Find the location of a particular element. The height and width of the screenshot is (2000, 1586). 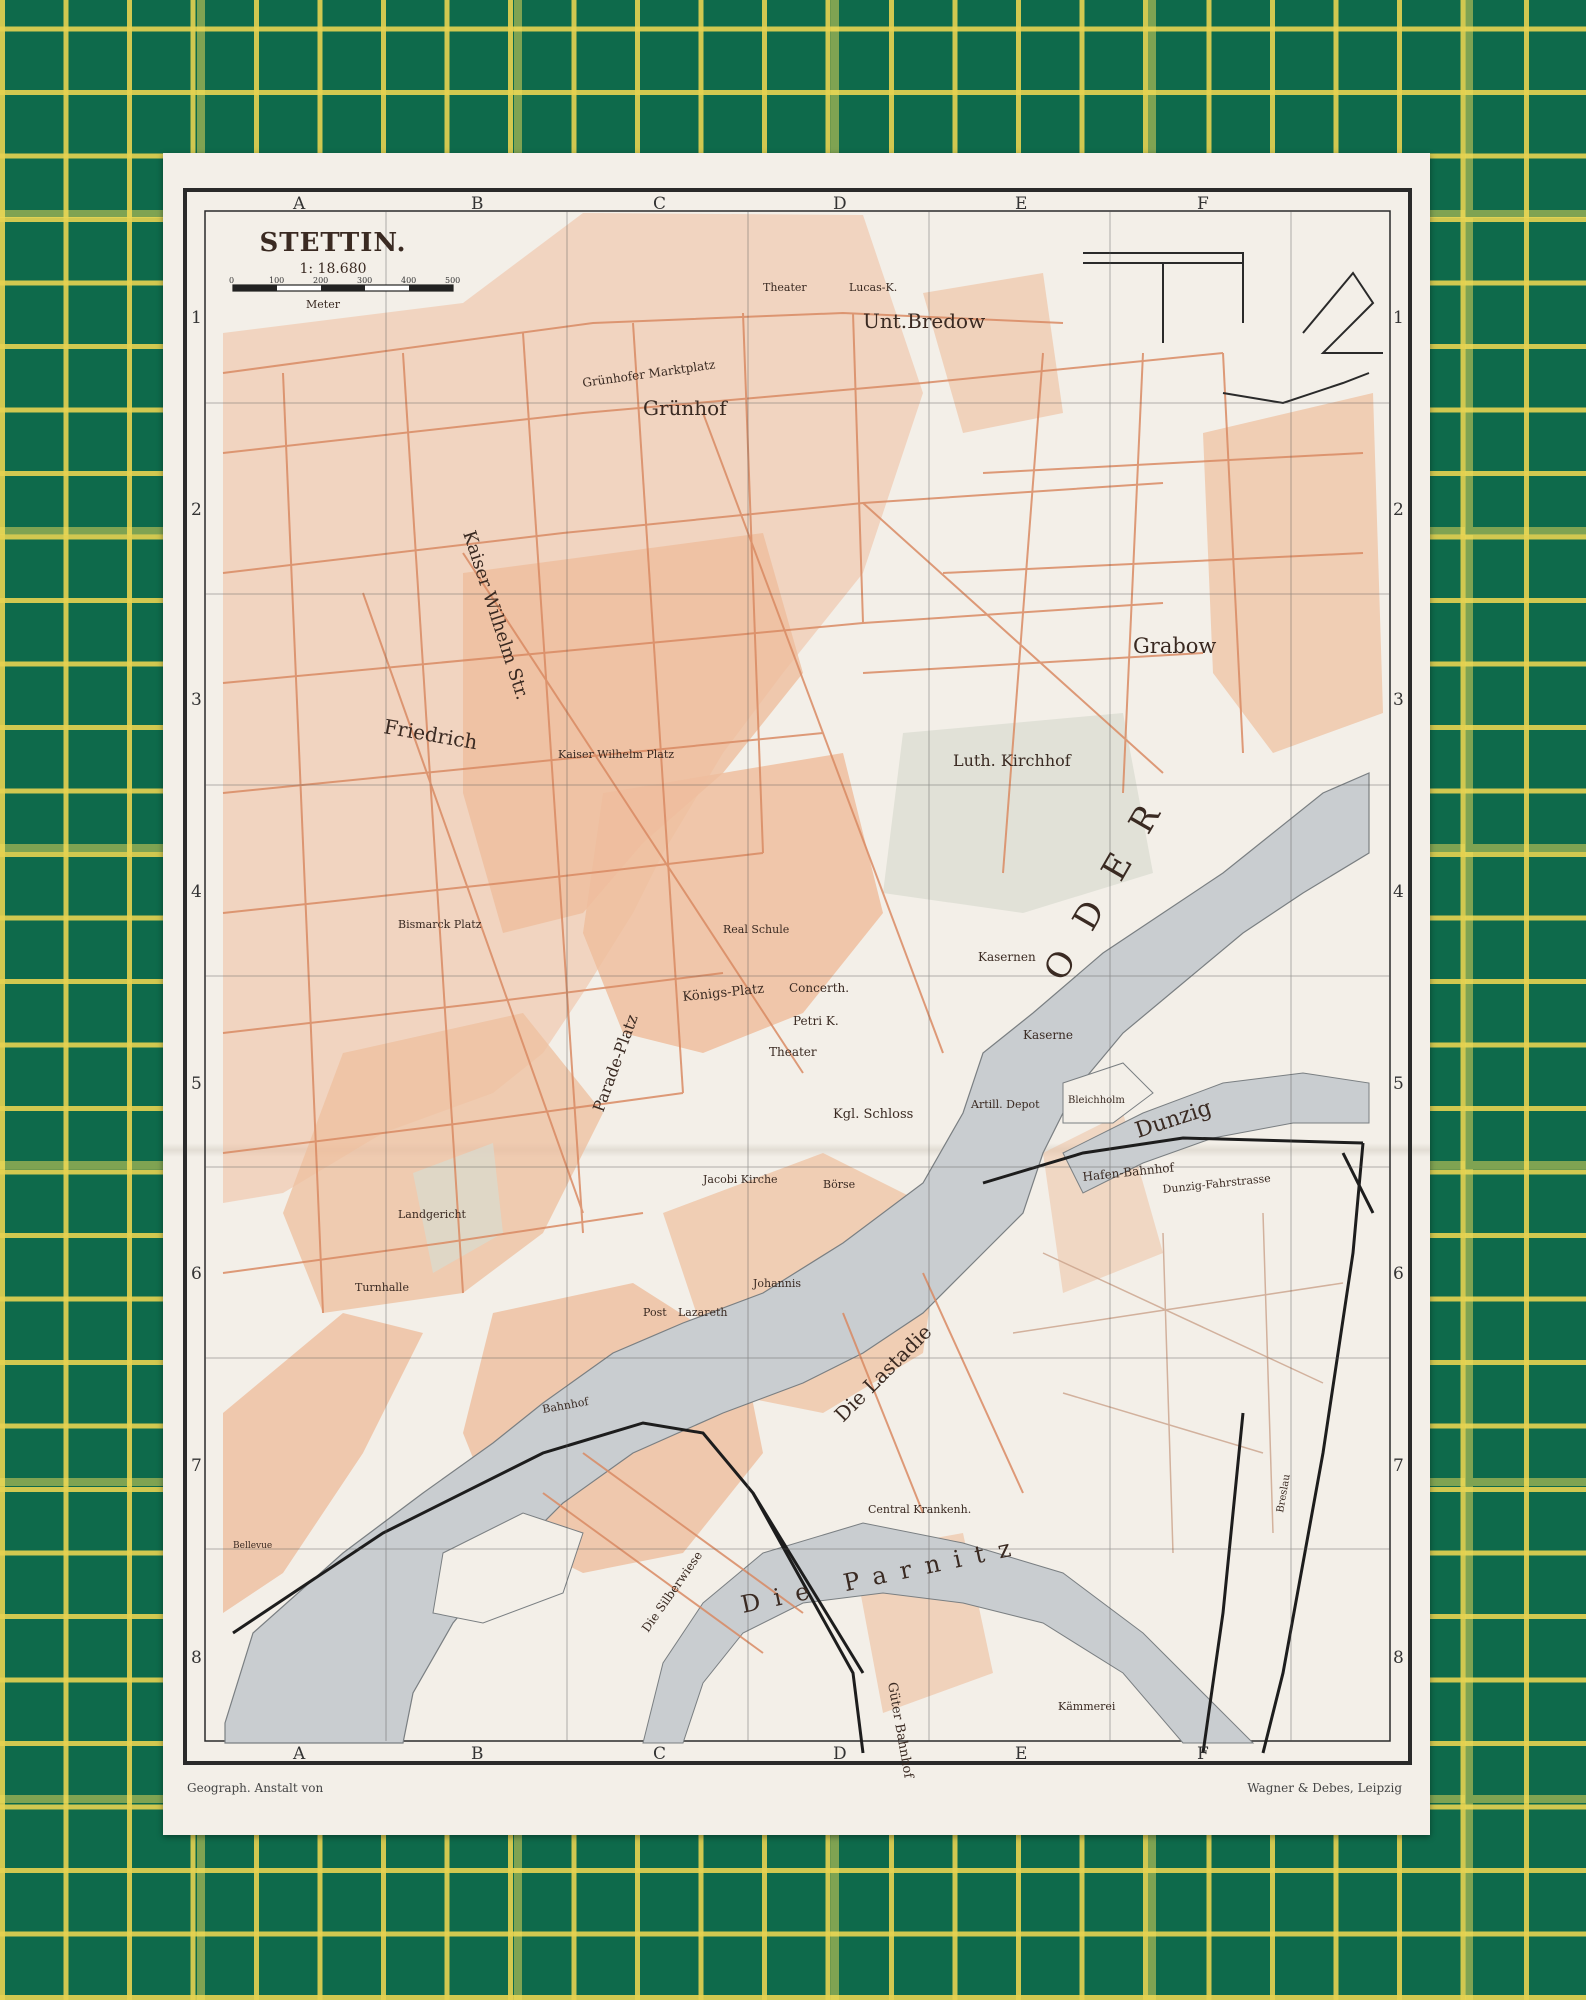

label-lazareth: Lazareth is located at coordinates (703, 1312).